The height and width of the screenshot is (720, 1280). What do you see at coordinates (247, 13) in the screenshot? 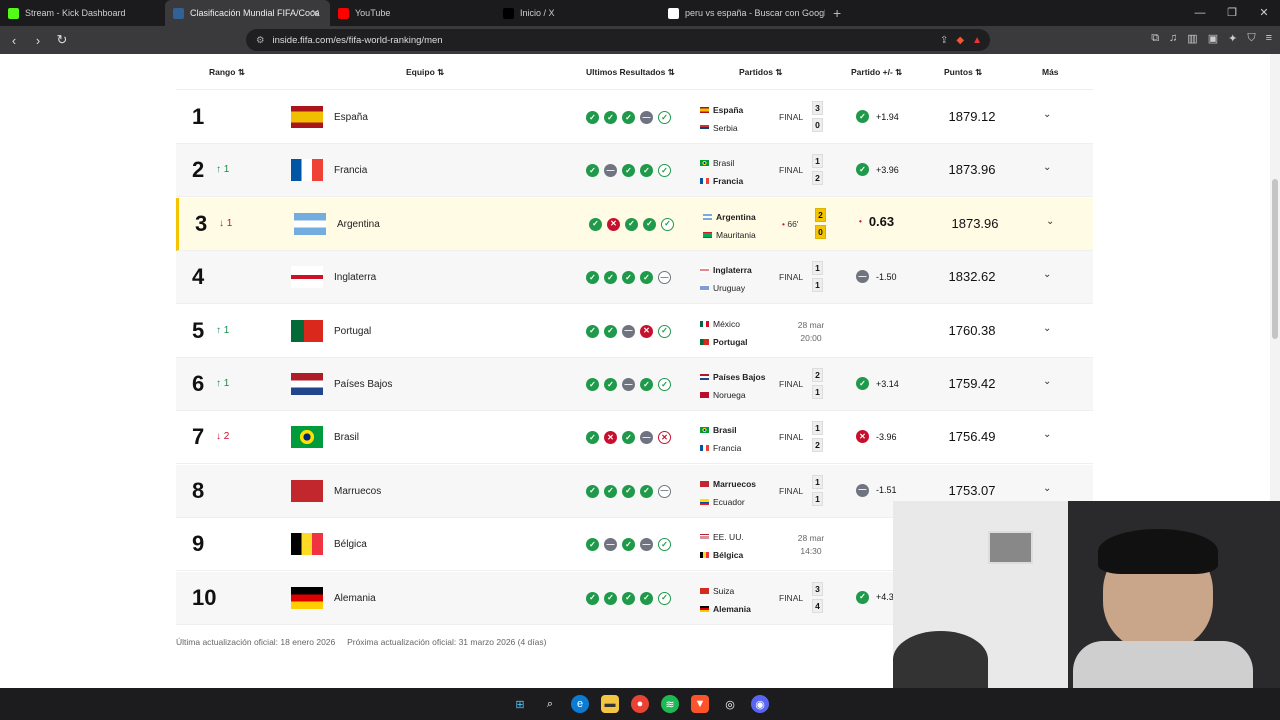
I see `browser-tab-2: Clasificación Mundial FIFA/Coca ✕` at bounding box center [247, 13].